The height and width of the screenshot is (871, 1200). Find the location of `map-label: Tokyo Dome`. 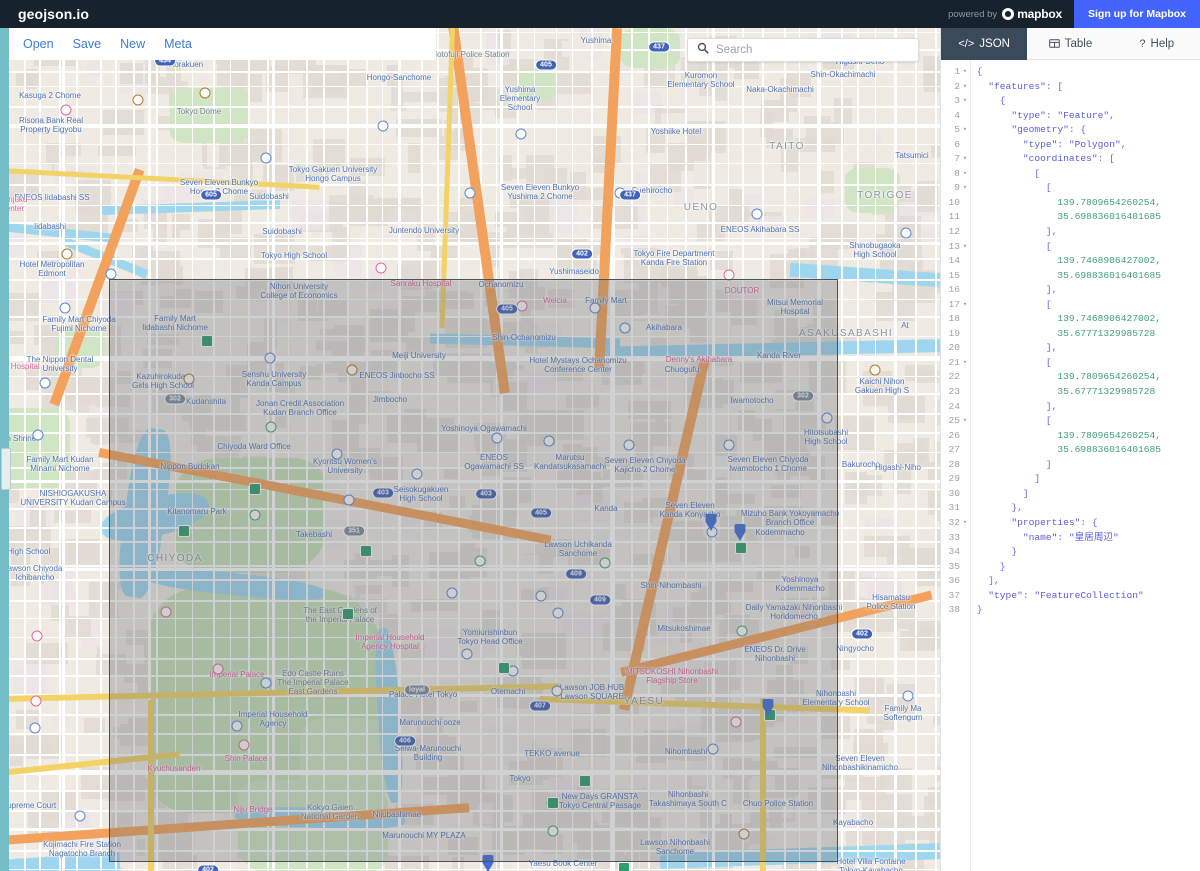

map-label: Tokyo Dome is located at coordinates (199, 111).